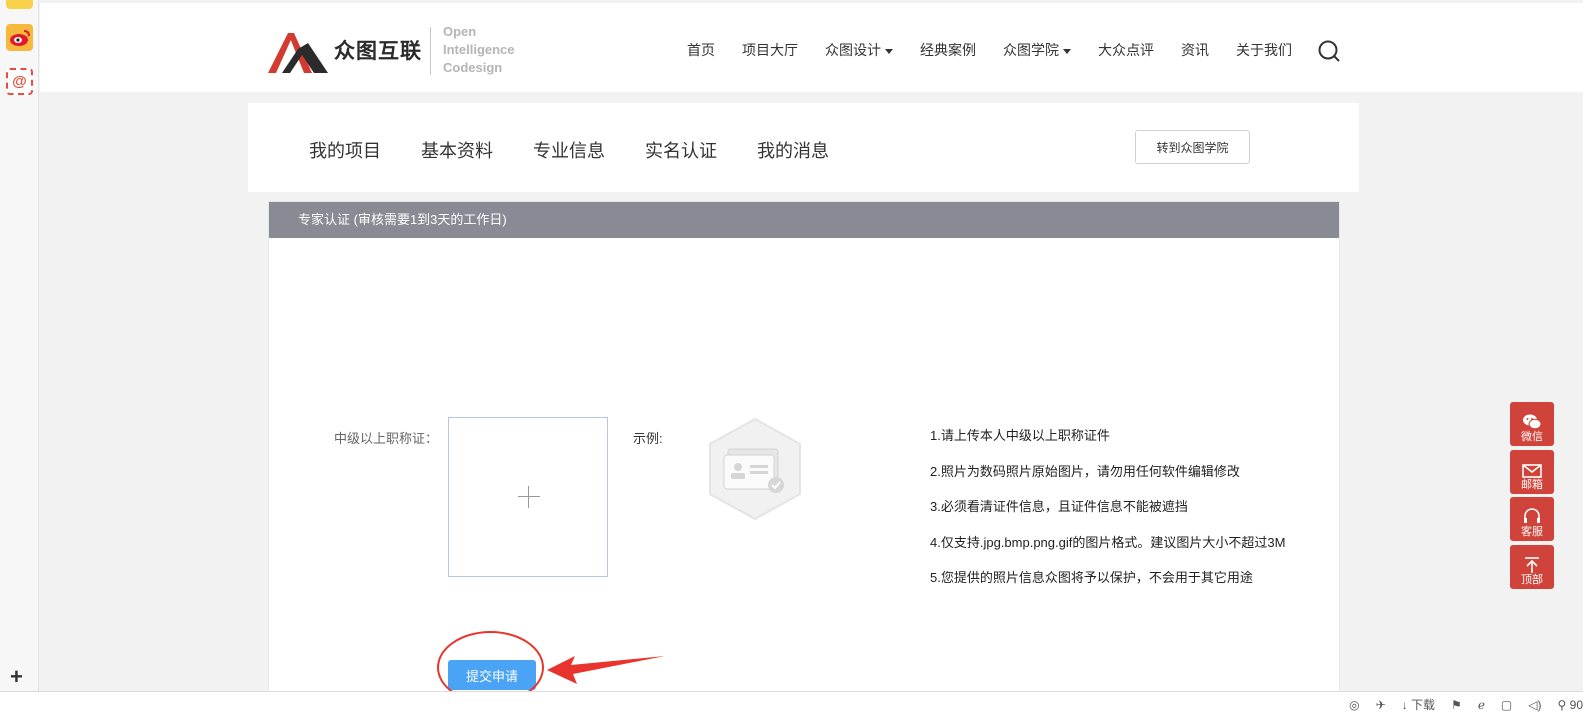 The height and width of the screenshot is (718, 1583). What do you see at coordinates (755, 469) in the screenshot?
I see `example-id-card-icon` at bounding box center [755, 469].